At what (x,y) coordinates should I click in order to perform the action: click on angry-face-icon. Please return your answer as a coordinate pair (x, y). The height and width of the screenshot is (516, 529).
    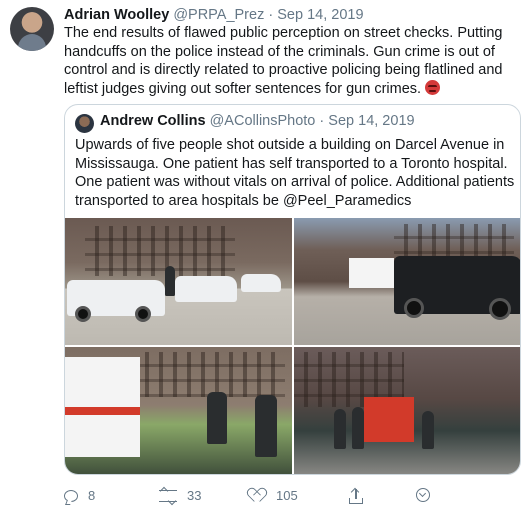
    Looking at the image, I should click on (433, 87).